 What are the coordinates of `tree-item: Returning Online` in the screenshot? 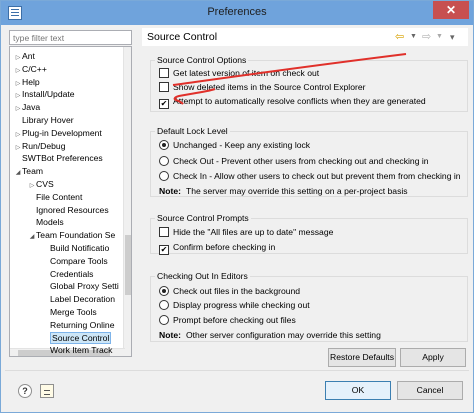 It's located at (78, 325).